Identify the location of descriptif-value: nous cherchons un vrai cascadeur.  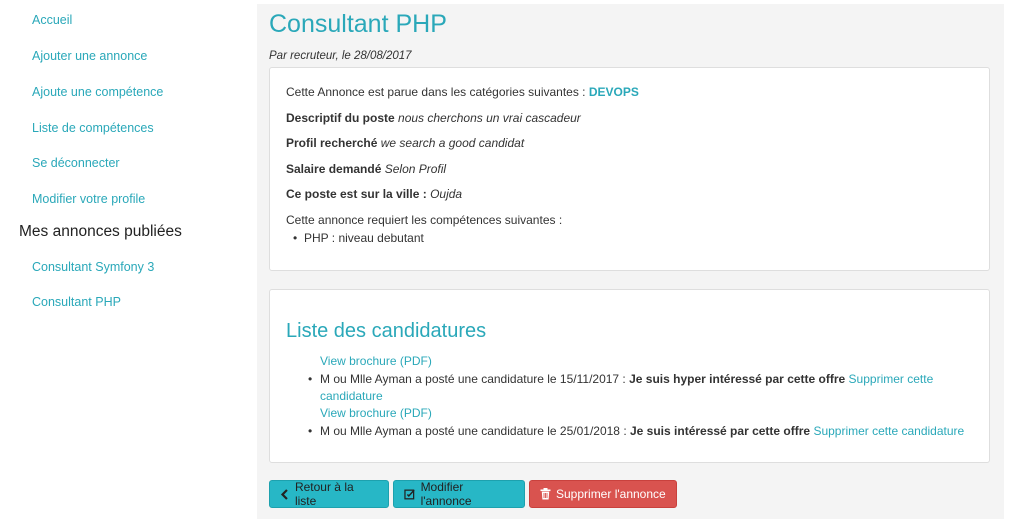
(489, 118).